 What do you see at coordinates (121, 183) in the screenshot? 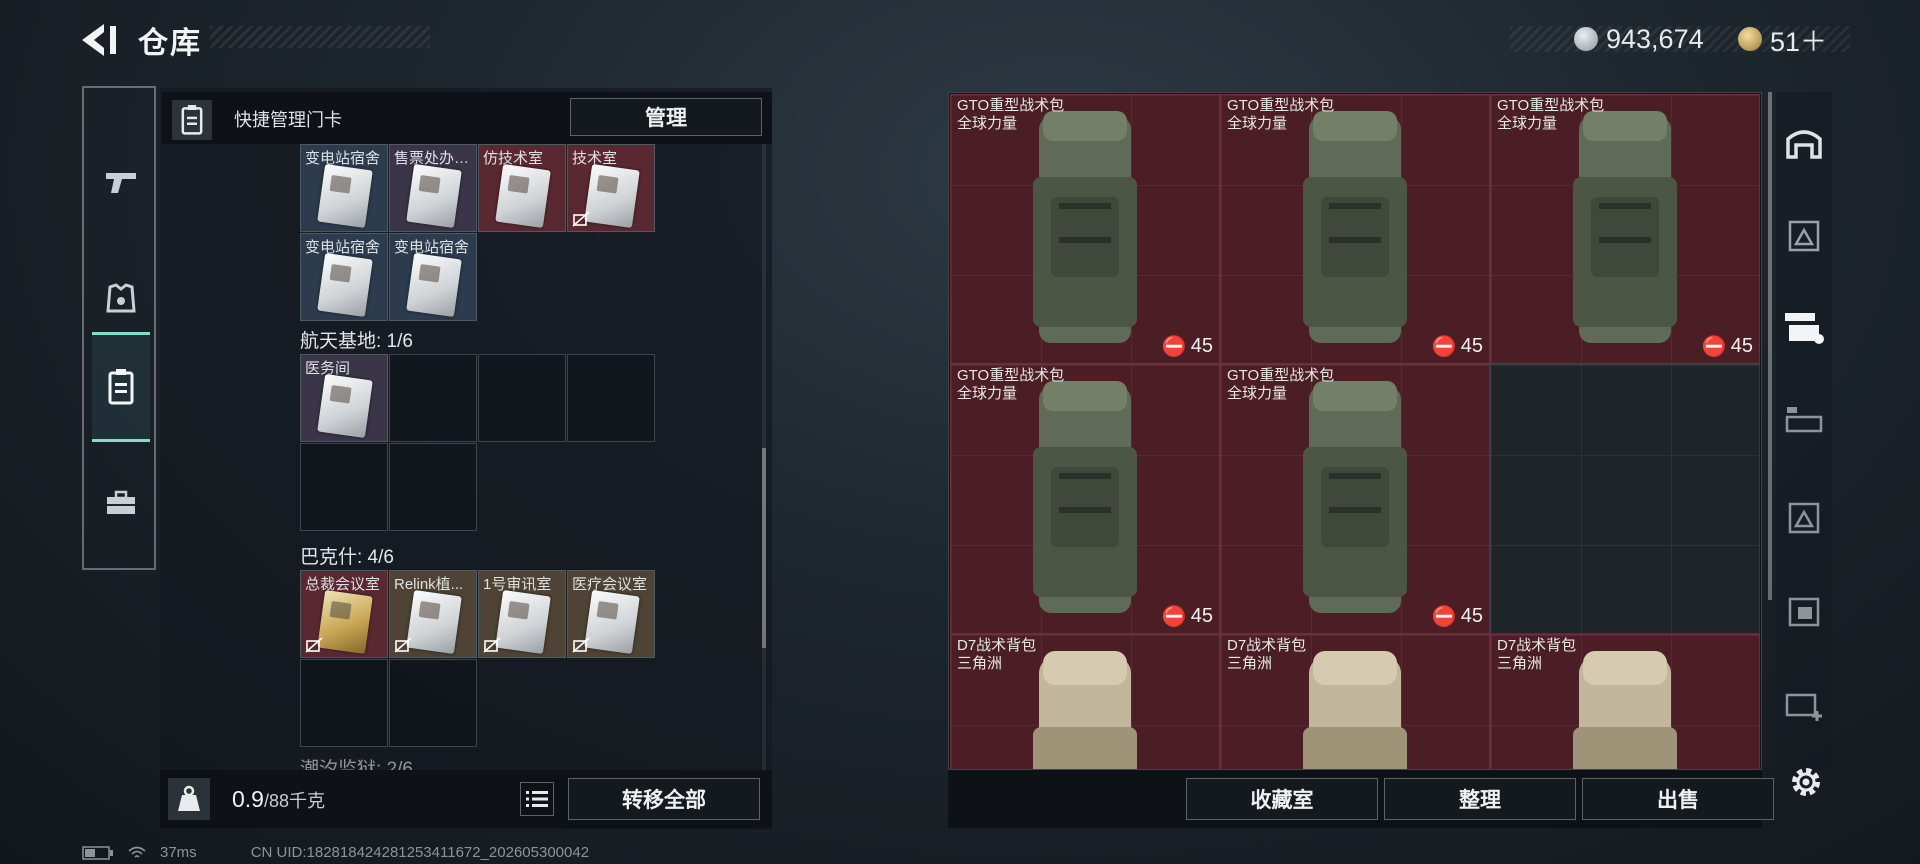
I see `tab-weapons` at bounding box center [121, 183].